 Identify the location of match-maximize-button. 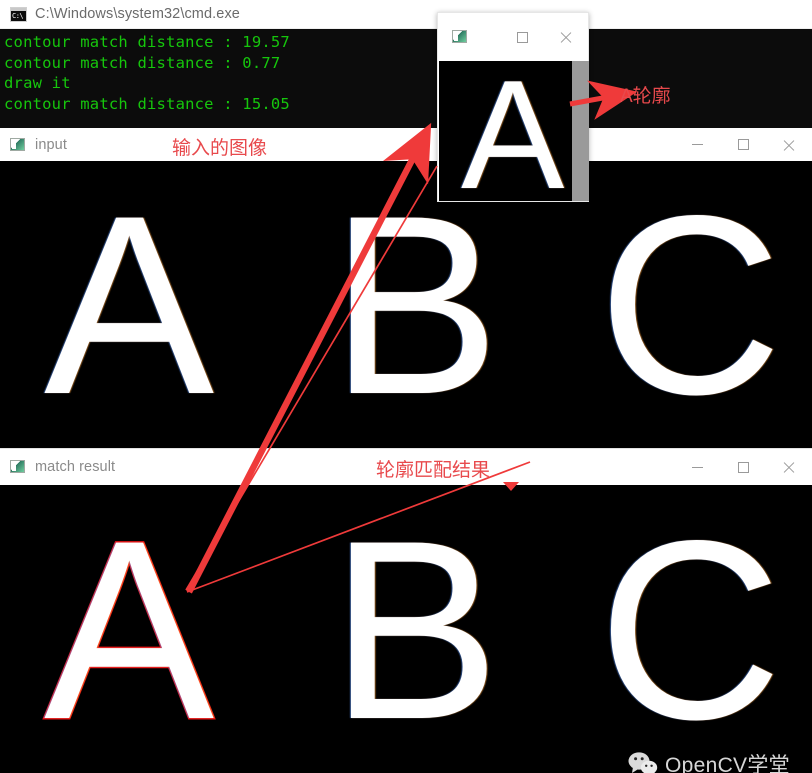
(743, 467).